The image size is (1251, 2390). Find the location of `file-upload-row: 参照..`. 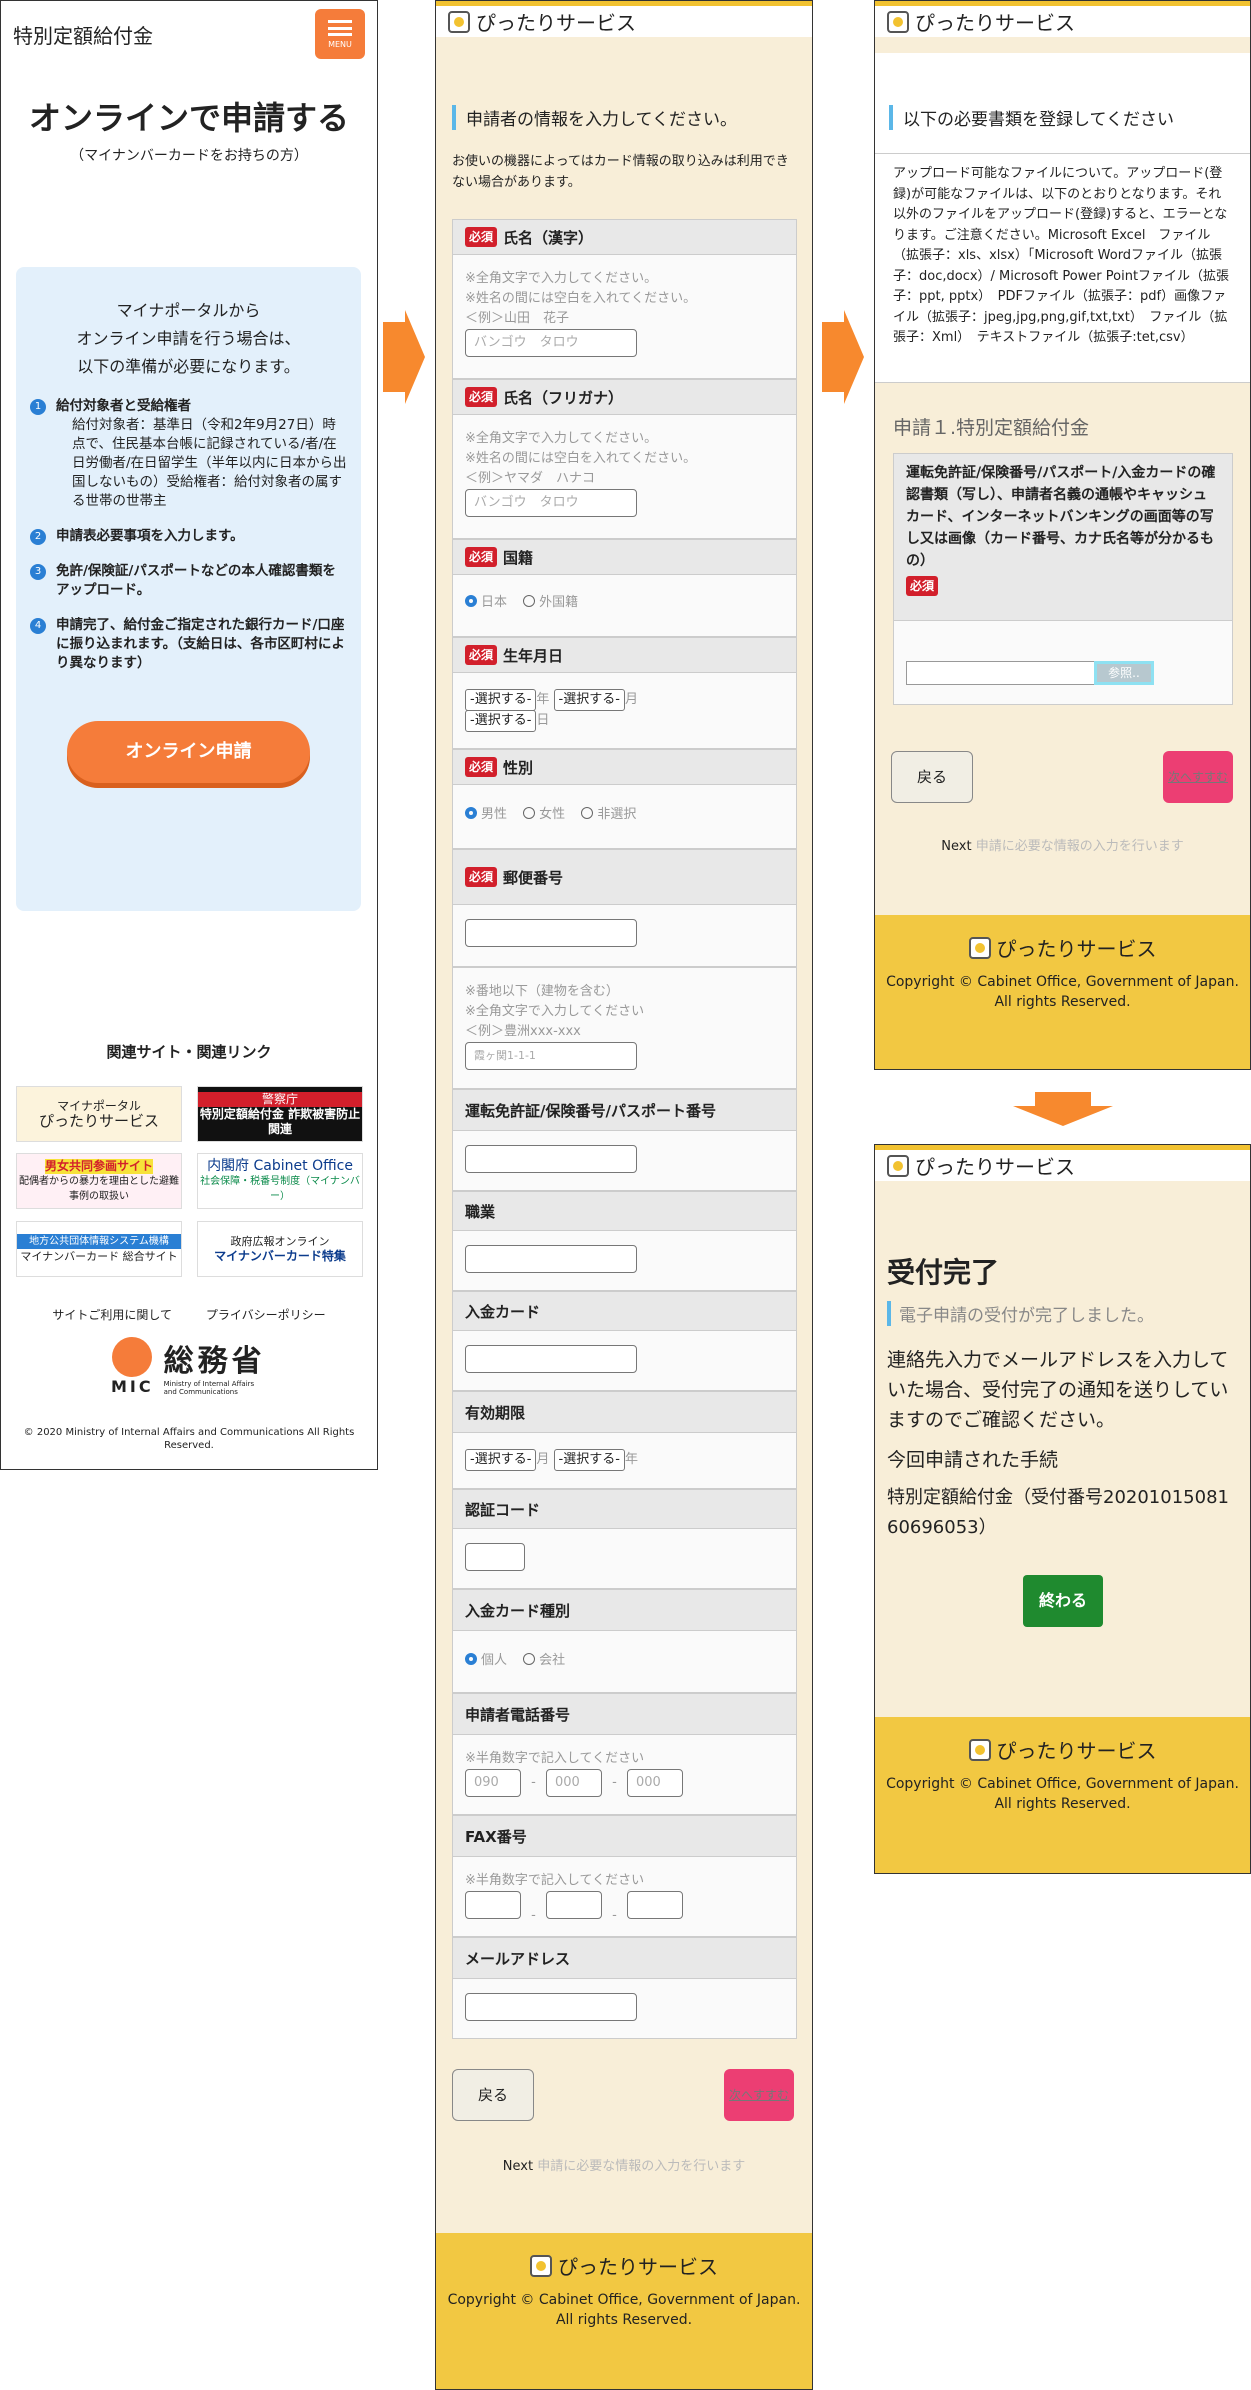

file-upload-row: 参照.. is located at coordinates (1063, 663).